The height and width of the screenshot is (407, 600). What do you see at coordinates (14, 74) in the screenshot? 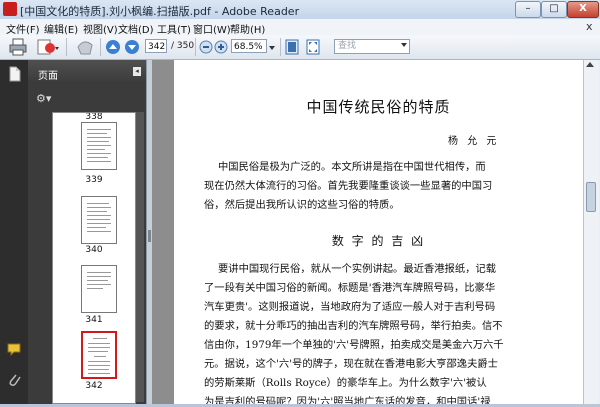
I see `pages-icon` at bounding box center [14, 74].